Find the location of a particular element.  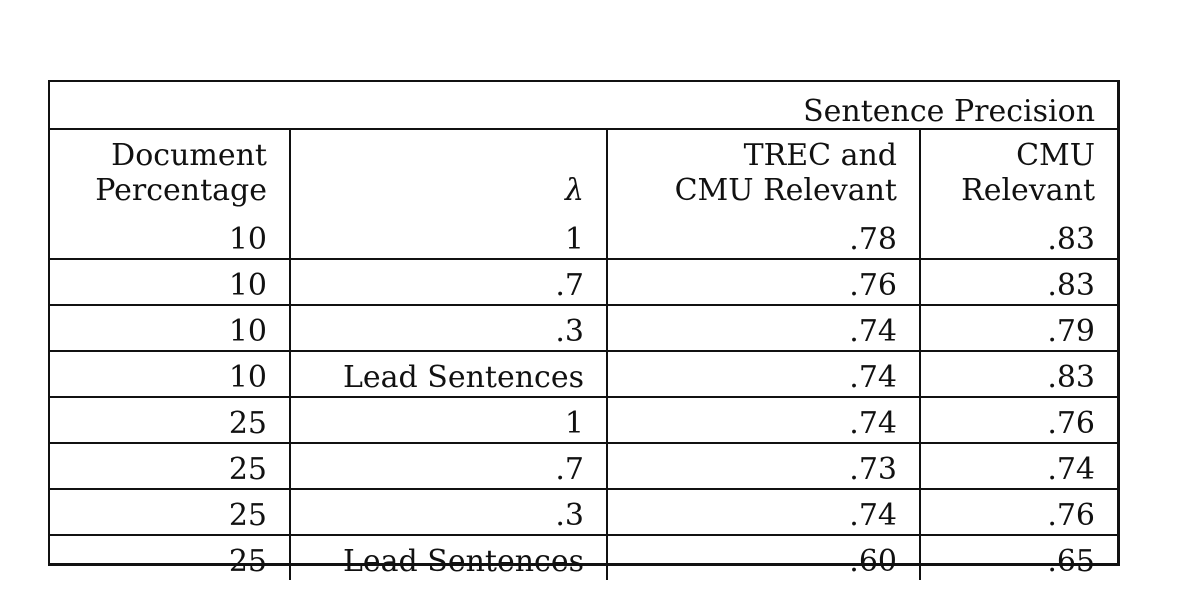

cell-trec-cmu-relevant: .76 is located at coordinates (763, 282).